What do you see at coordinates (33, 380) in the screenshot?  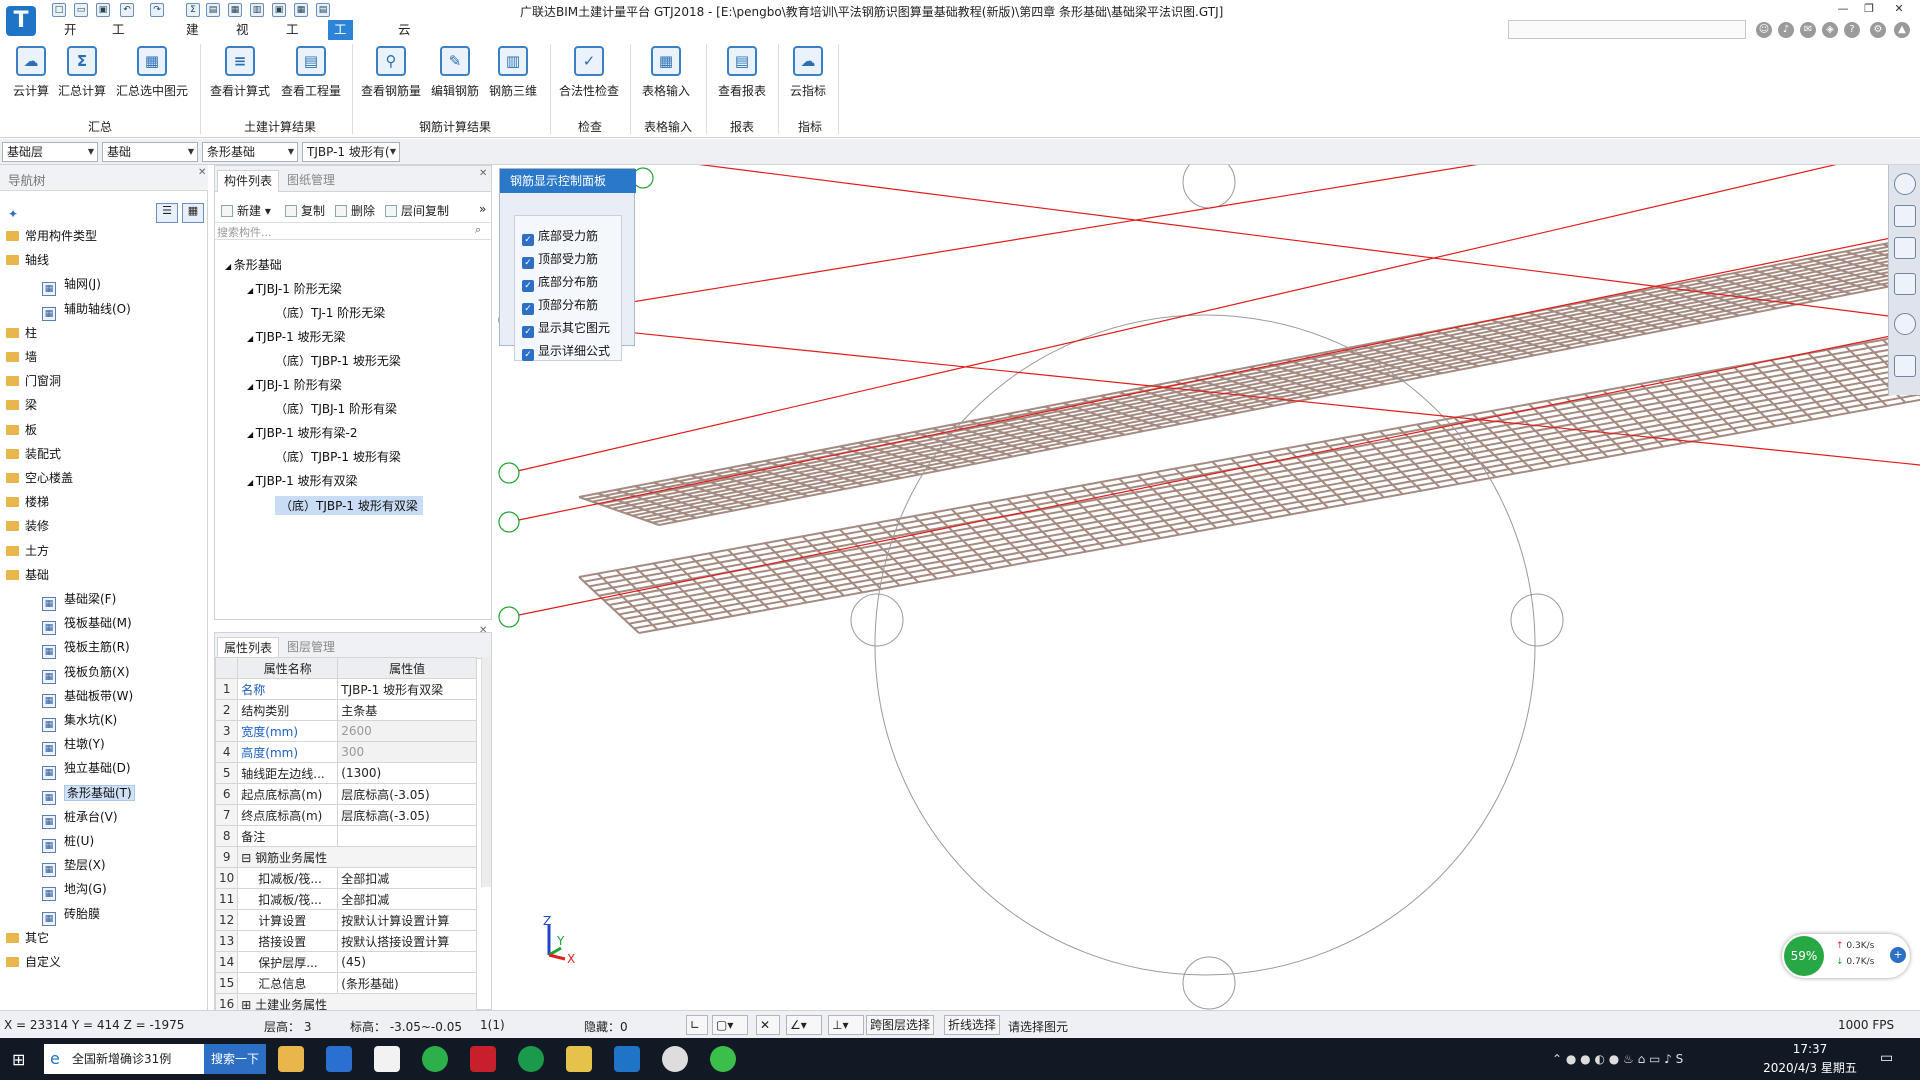 I see `nav-item: 门窗洞` at bounding box center [33, 380].